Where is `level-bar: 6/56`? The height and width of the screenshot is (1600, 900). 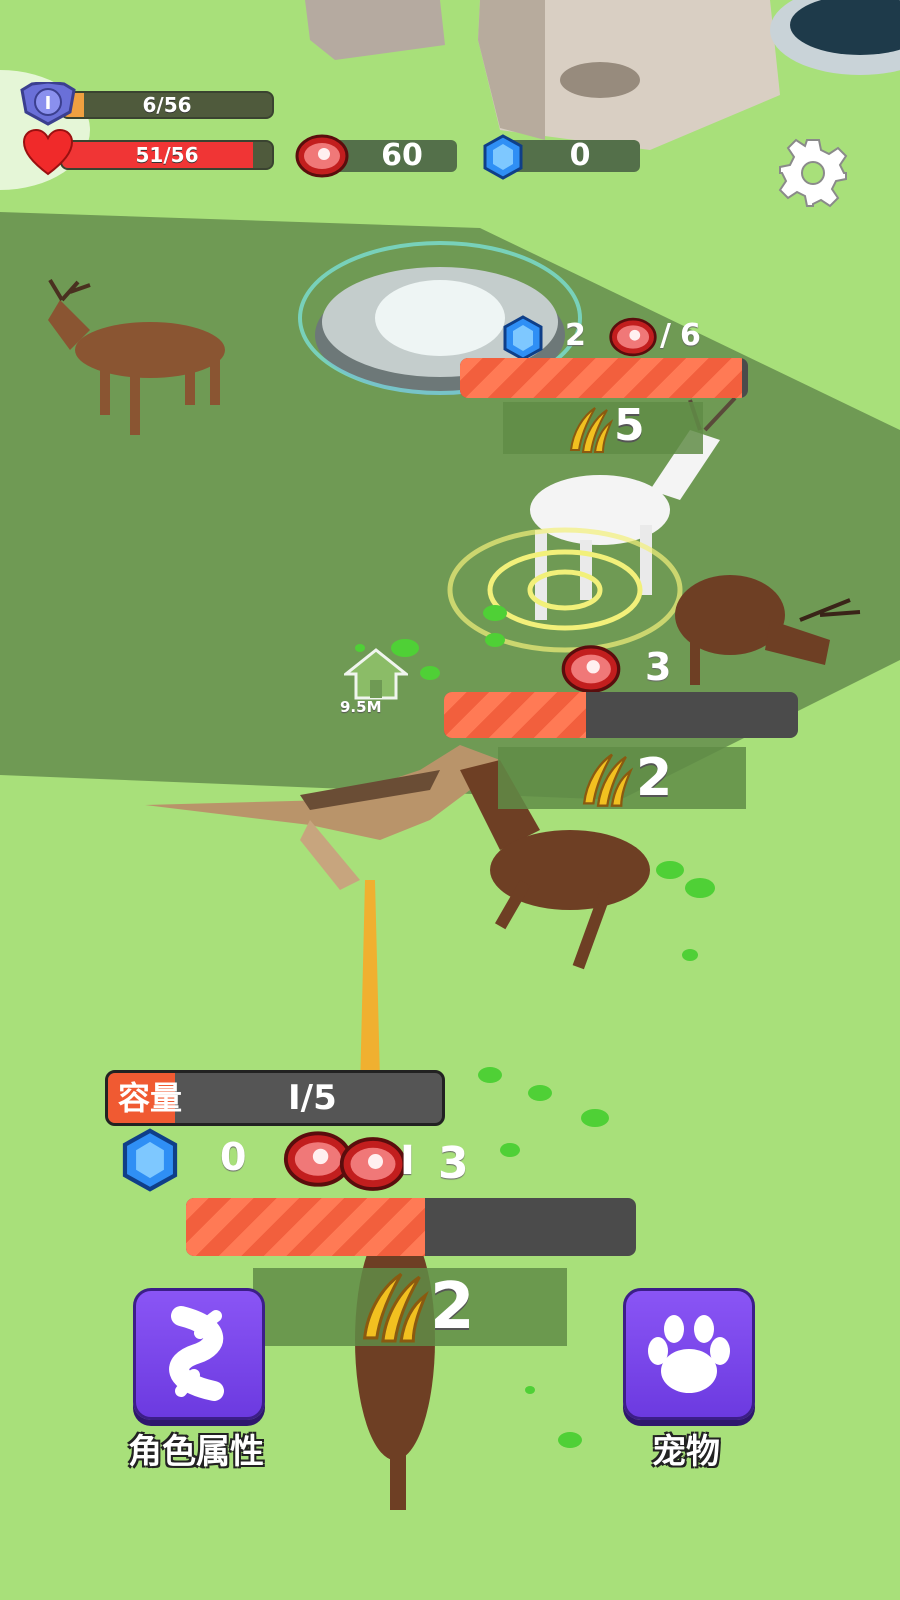
level-bar: 6/56 is located at coordinates (167, 105).